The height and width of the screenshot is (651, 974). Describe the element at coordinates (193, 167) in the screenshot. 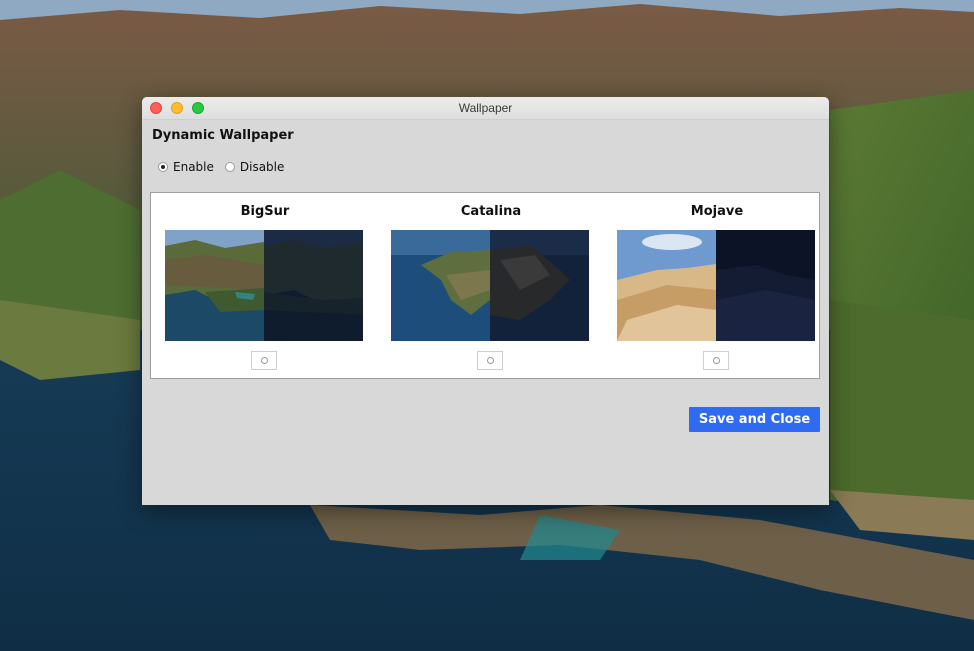

I see `enable-label: Enable` at that location.